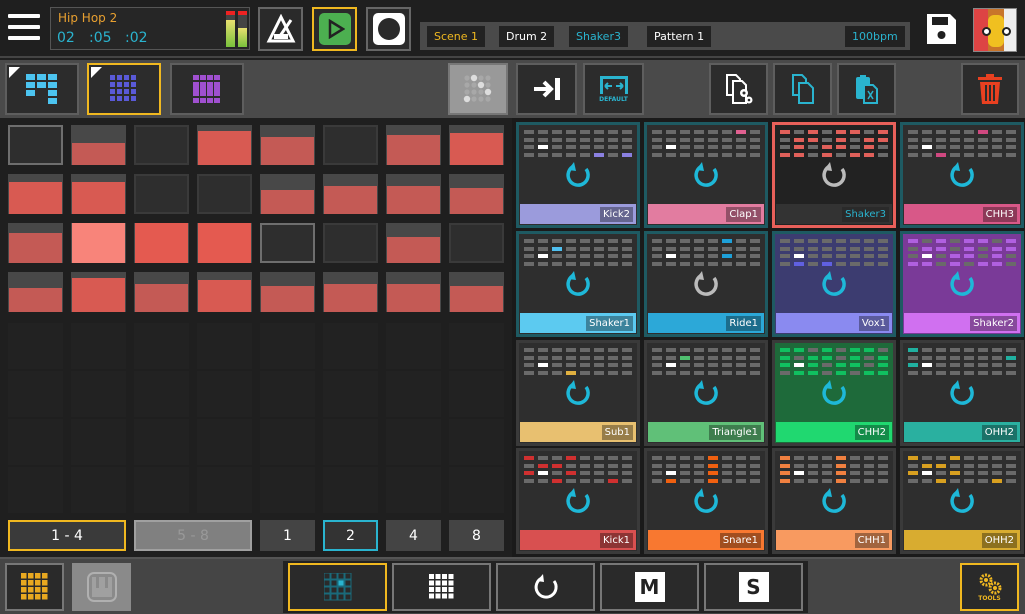 The image size is (1025, 614). What do you see at coordinates (441, 587) in the screenshot?
I see `grid-button` at bounding box center [441, 587].